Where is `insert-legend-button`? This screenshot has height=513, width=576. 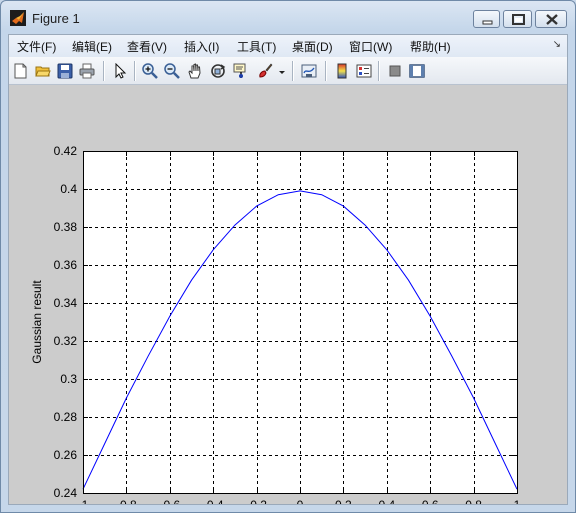 insert-legend-button is located at coordinates (364, 70).